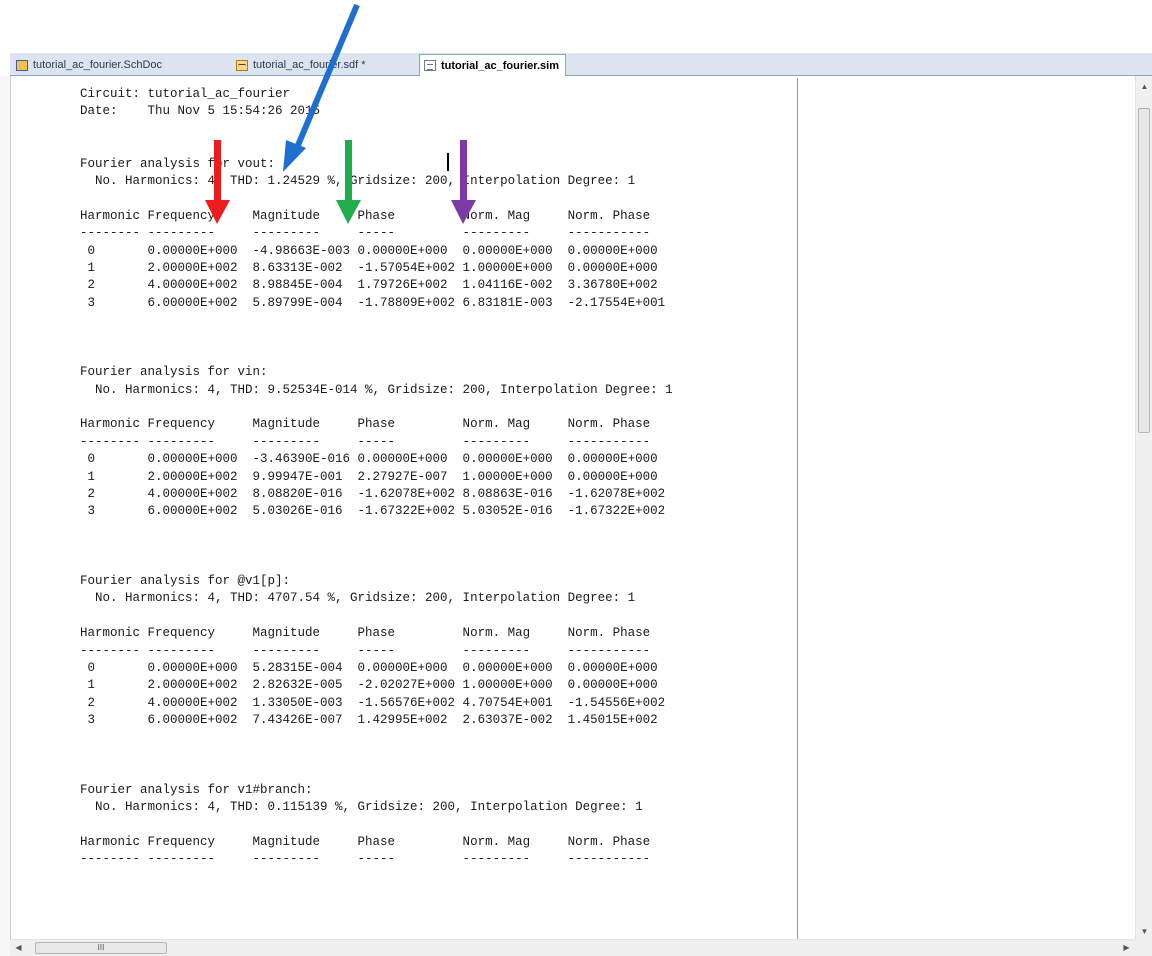  What do you see at coordinates (242, 65) in the screenshot?
I see `waveform-doc-icon` at bounding box center [242, 65].